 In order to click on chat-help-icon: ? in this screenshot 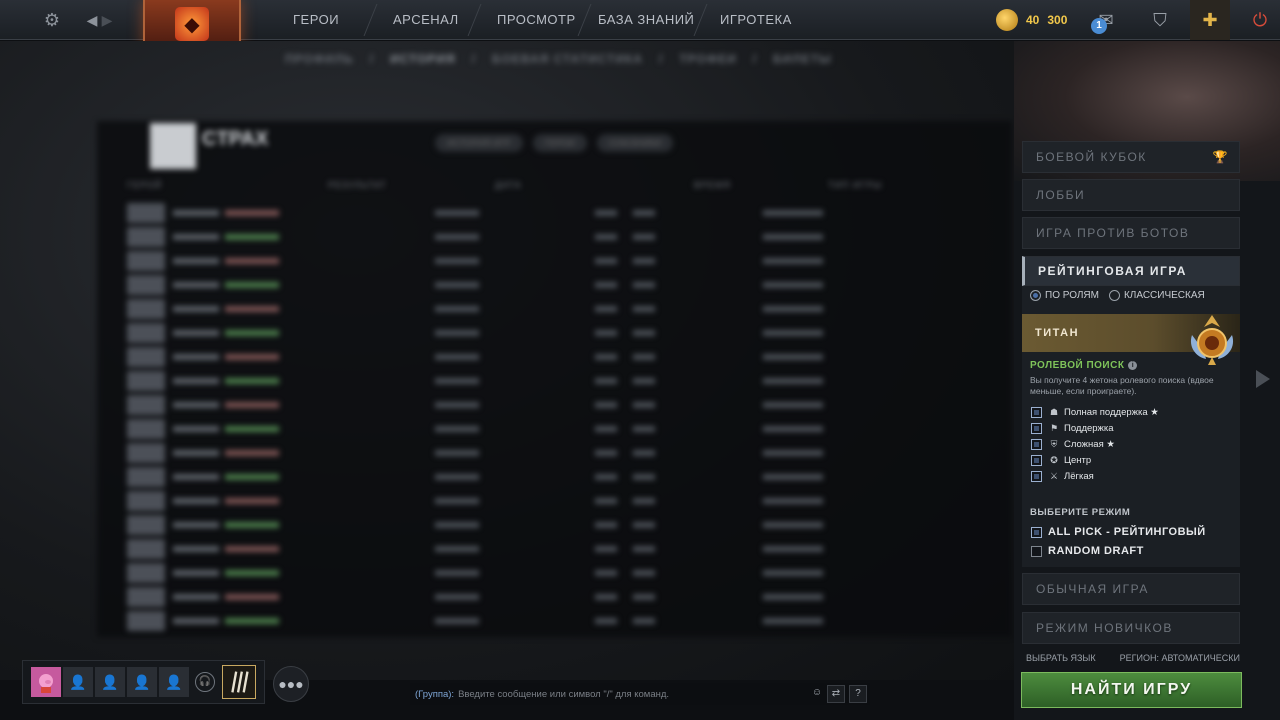, I will do `click(858, 694)`.